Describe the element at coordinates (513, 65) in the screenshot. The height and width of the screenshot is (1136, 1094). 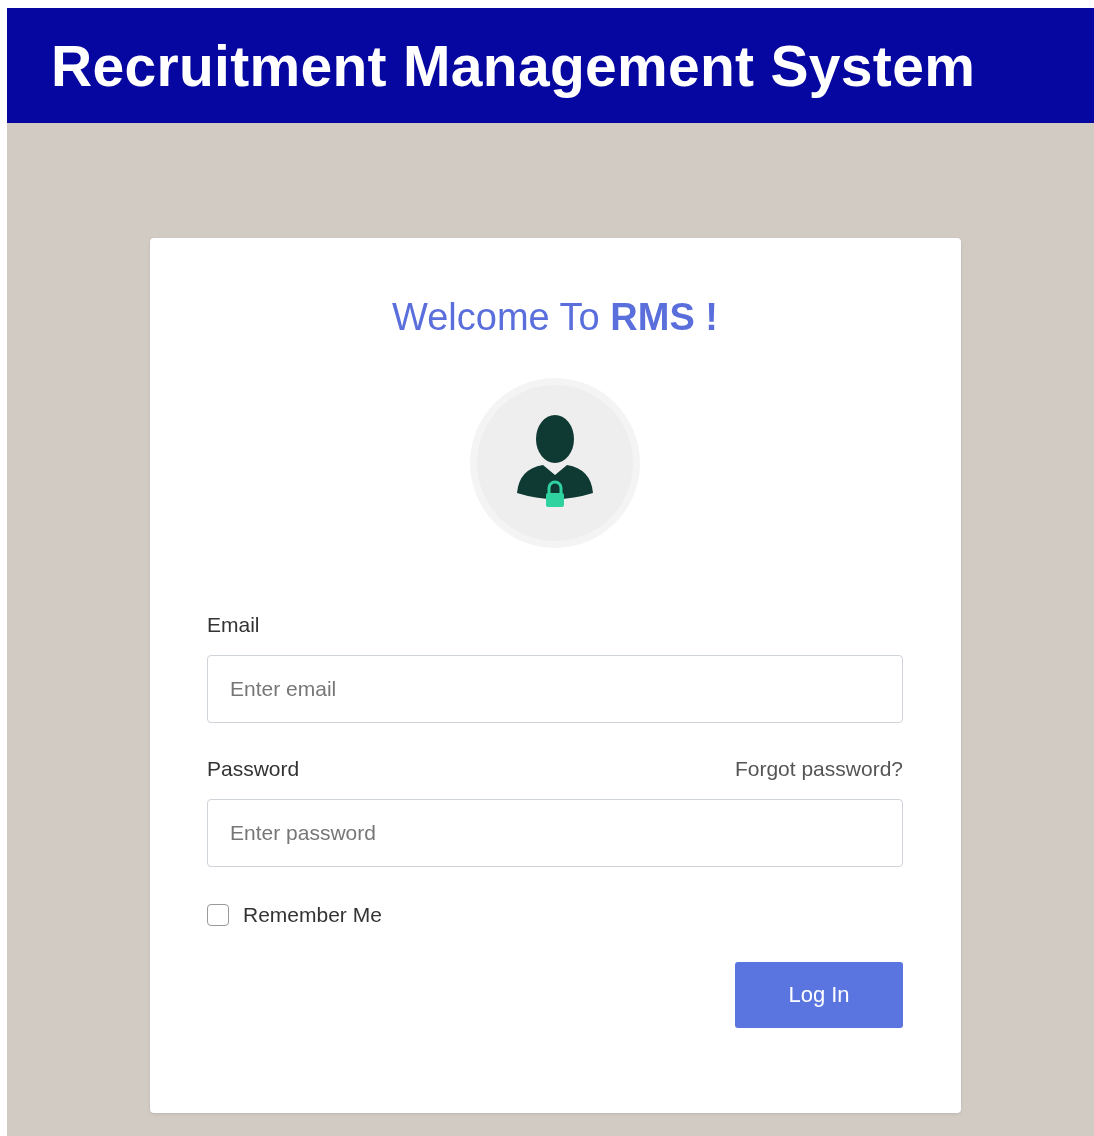
I see `page-title: Recruitment Management System` at that location.